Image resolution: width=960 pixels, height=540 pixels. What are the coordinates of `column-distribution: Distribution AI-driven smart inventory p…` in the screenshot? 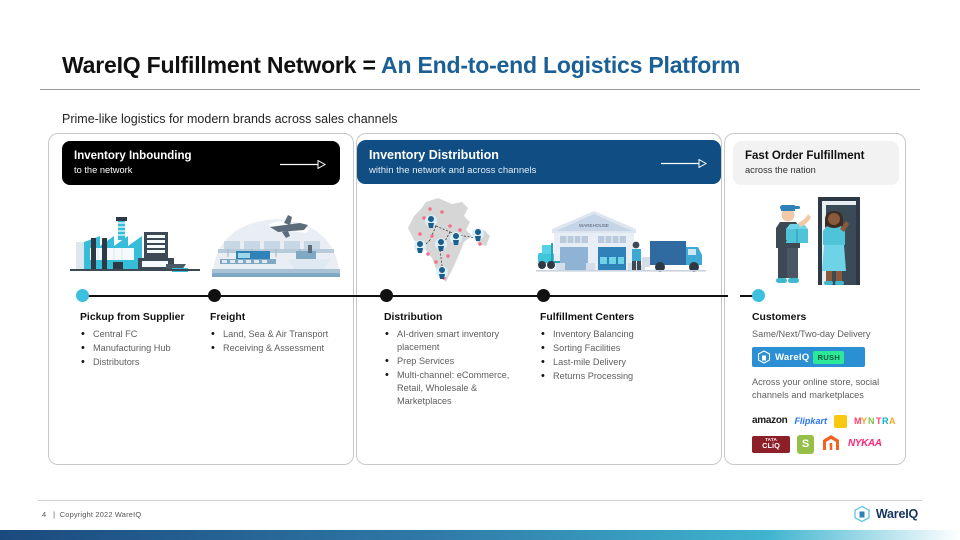 It's located at (449, 360).